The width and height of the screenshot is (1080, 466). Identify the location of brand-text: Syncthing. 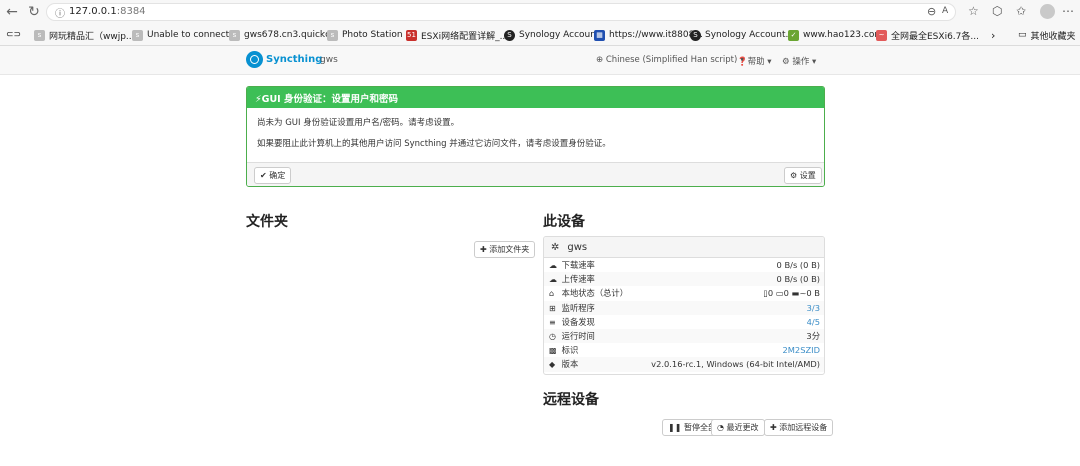
(294, 59).